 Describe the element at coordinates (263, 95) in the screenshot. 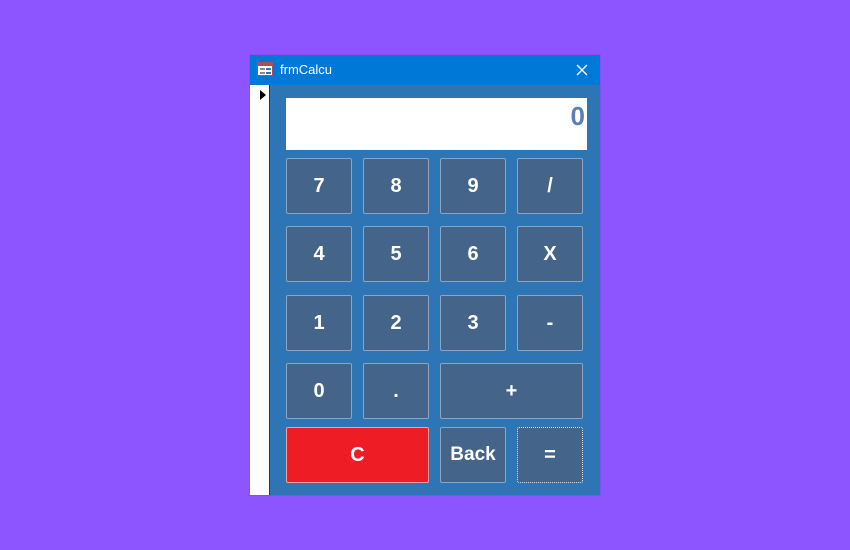

I see `current-record-icon` at that location.